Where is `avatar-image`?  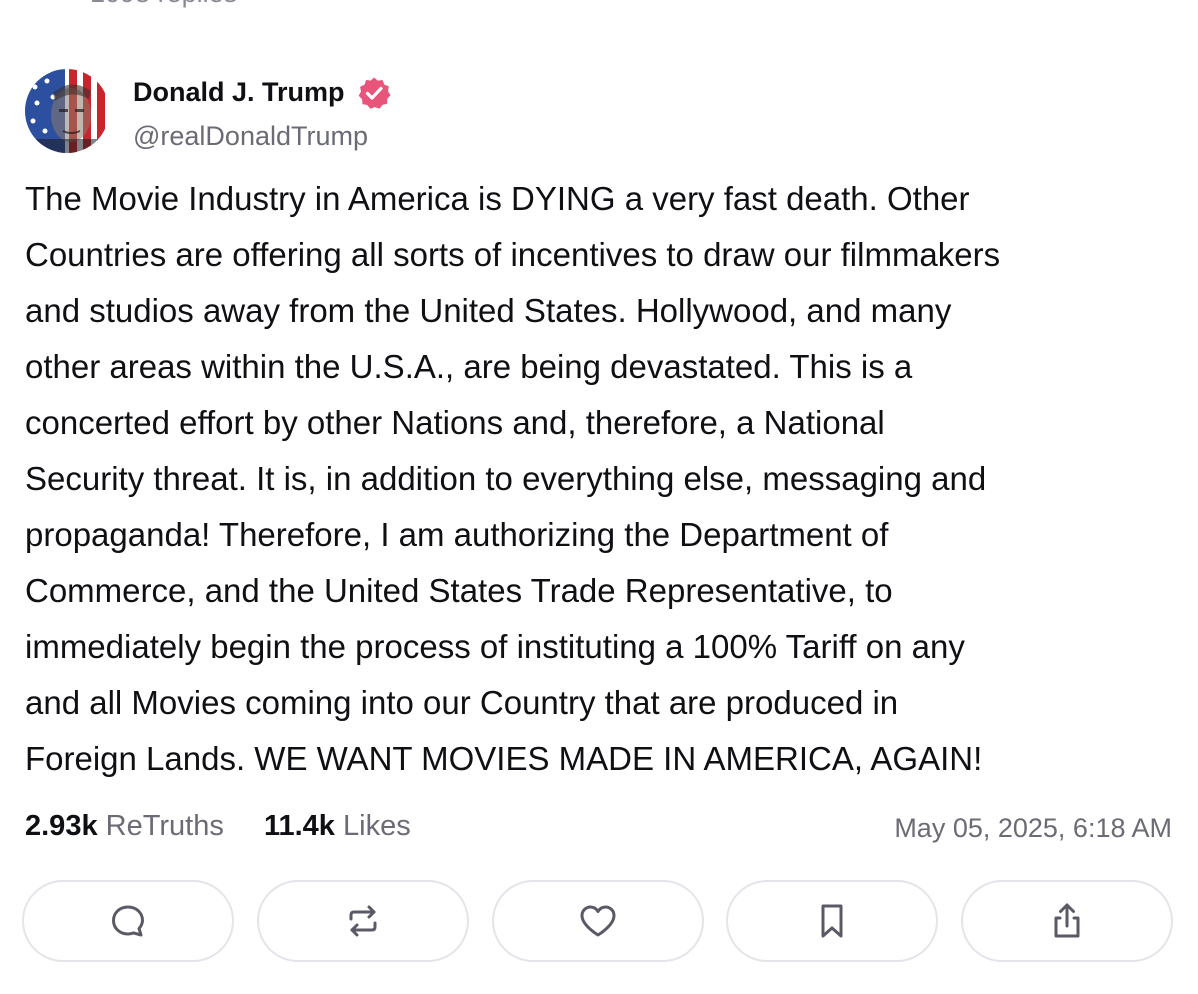 avatar-image is located at coordinates (67, 111).